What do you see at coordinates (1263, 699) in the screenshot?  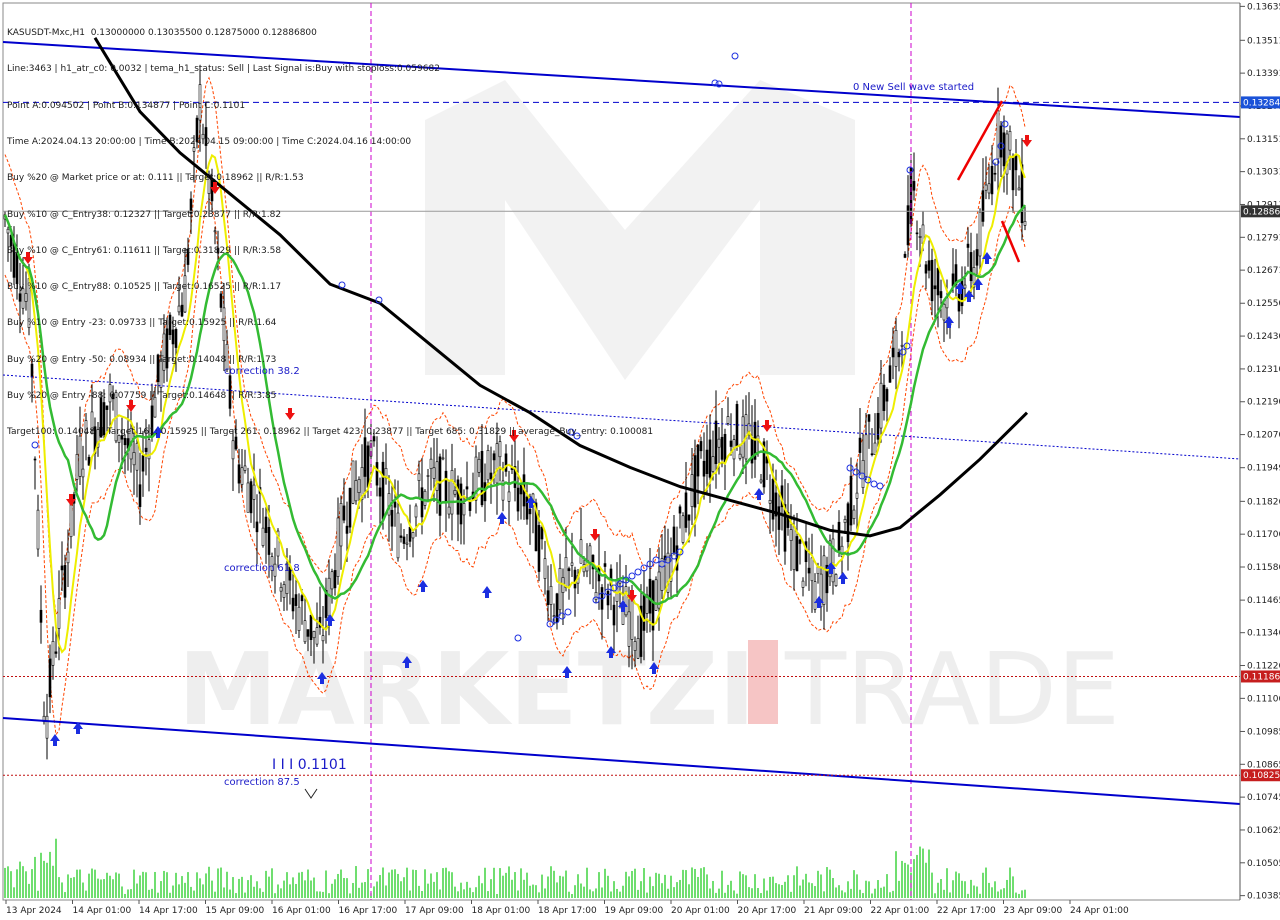 I see `y-tick-label: 0.11106` at bounding box center [1263, 699].